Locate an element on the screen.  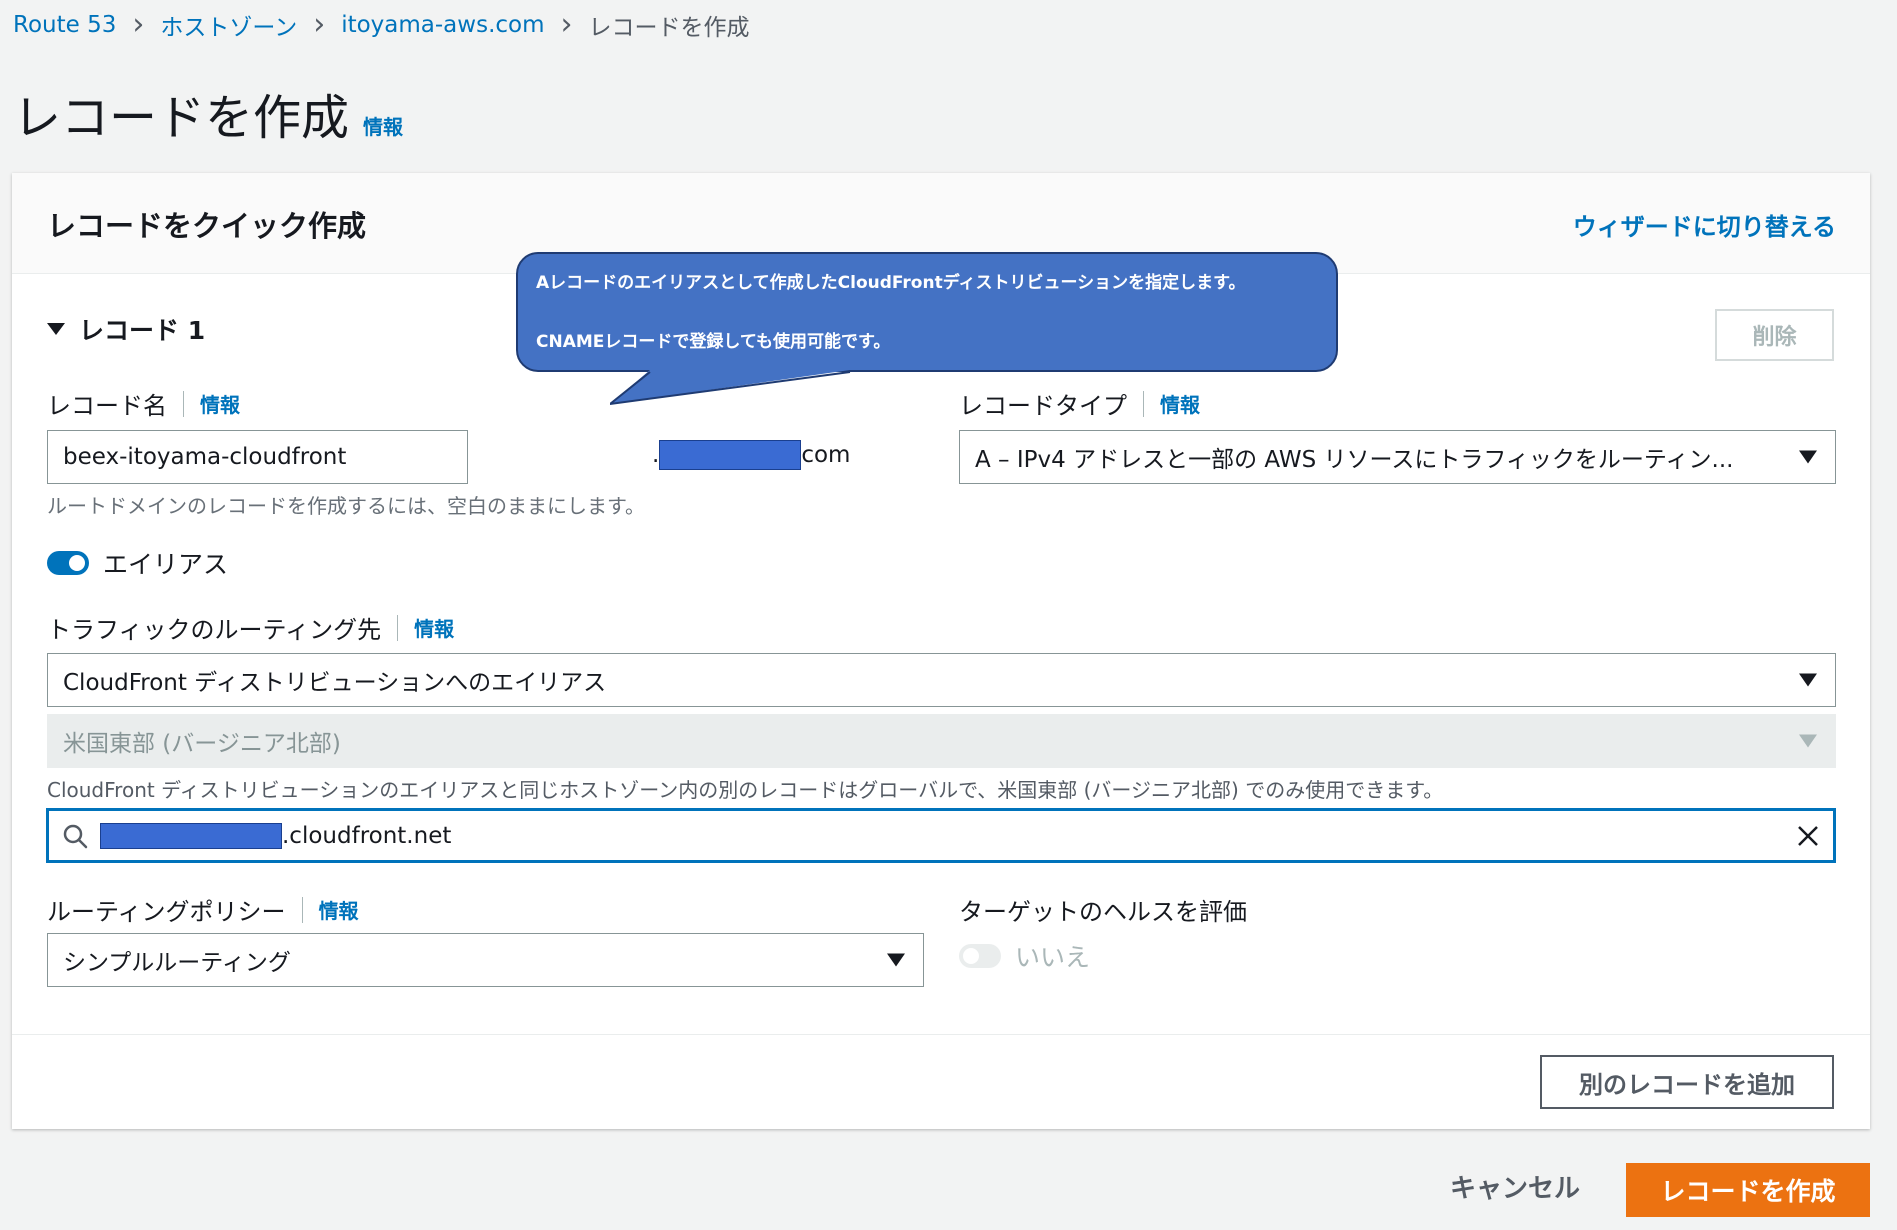
route-info-link: 情報 is located at coordinates (434, 627).